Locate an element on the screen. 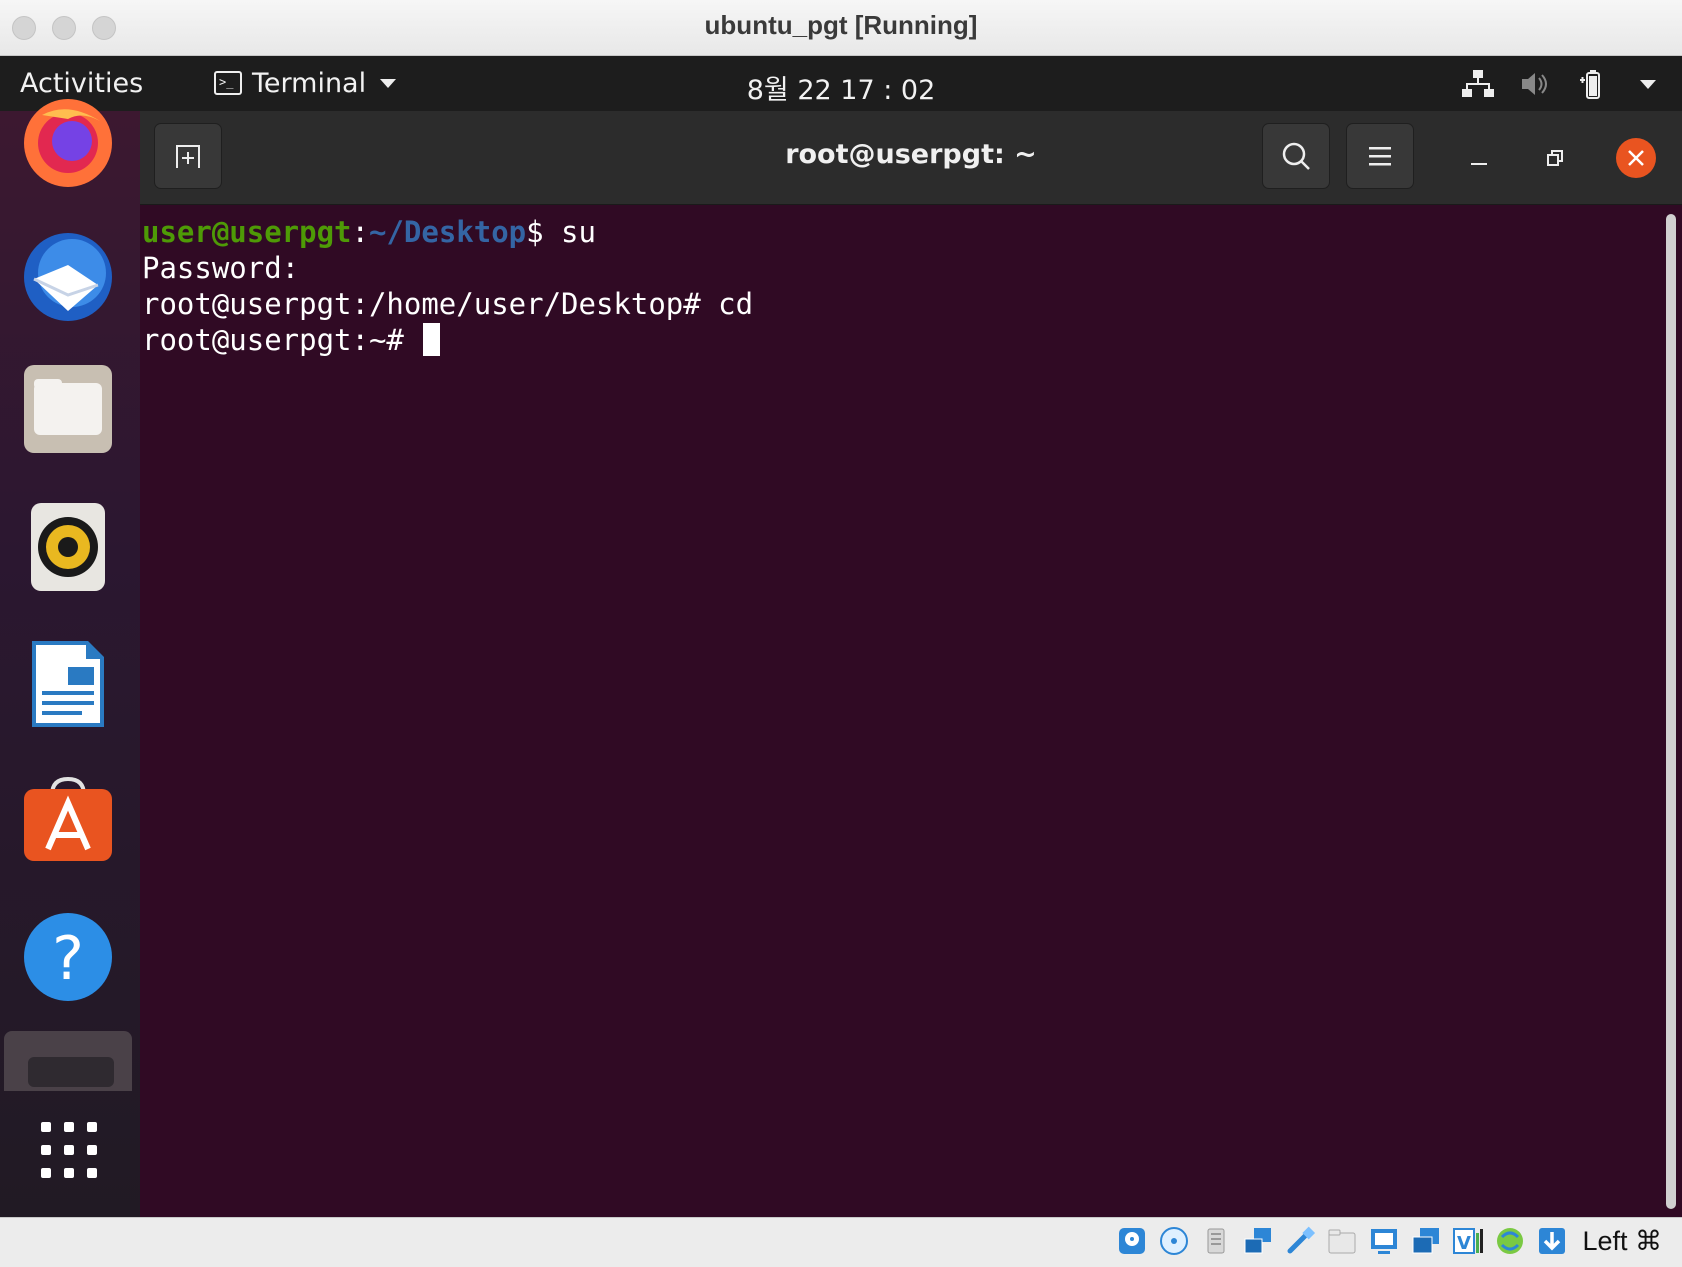 This screenshot has height=1267, width=1682. minimize-icon is located at coordinates (1479, 164).